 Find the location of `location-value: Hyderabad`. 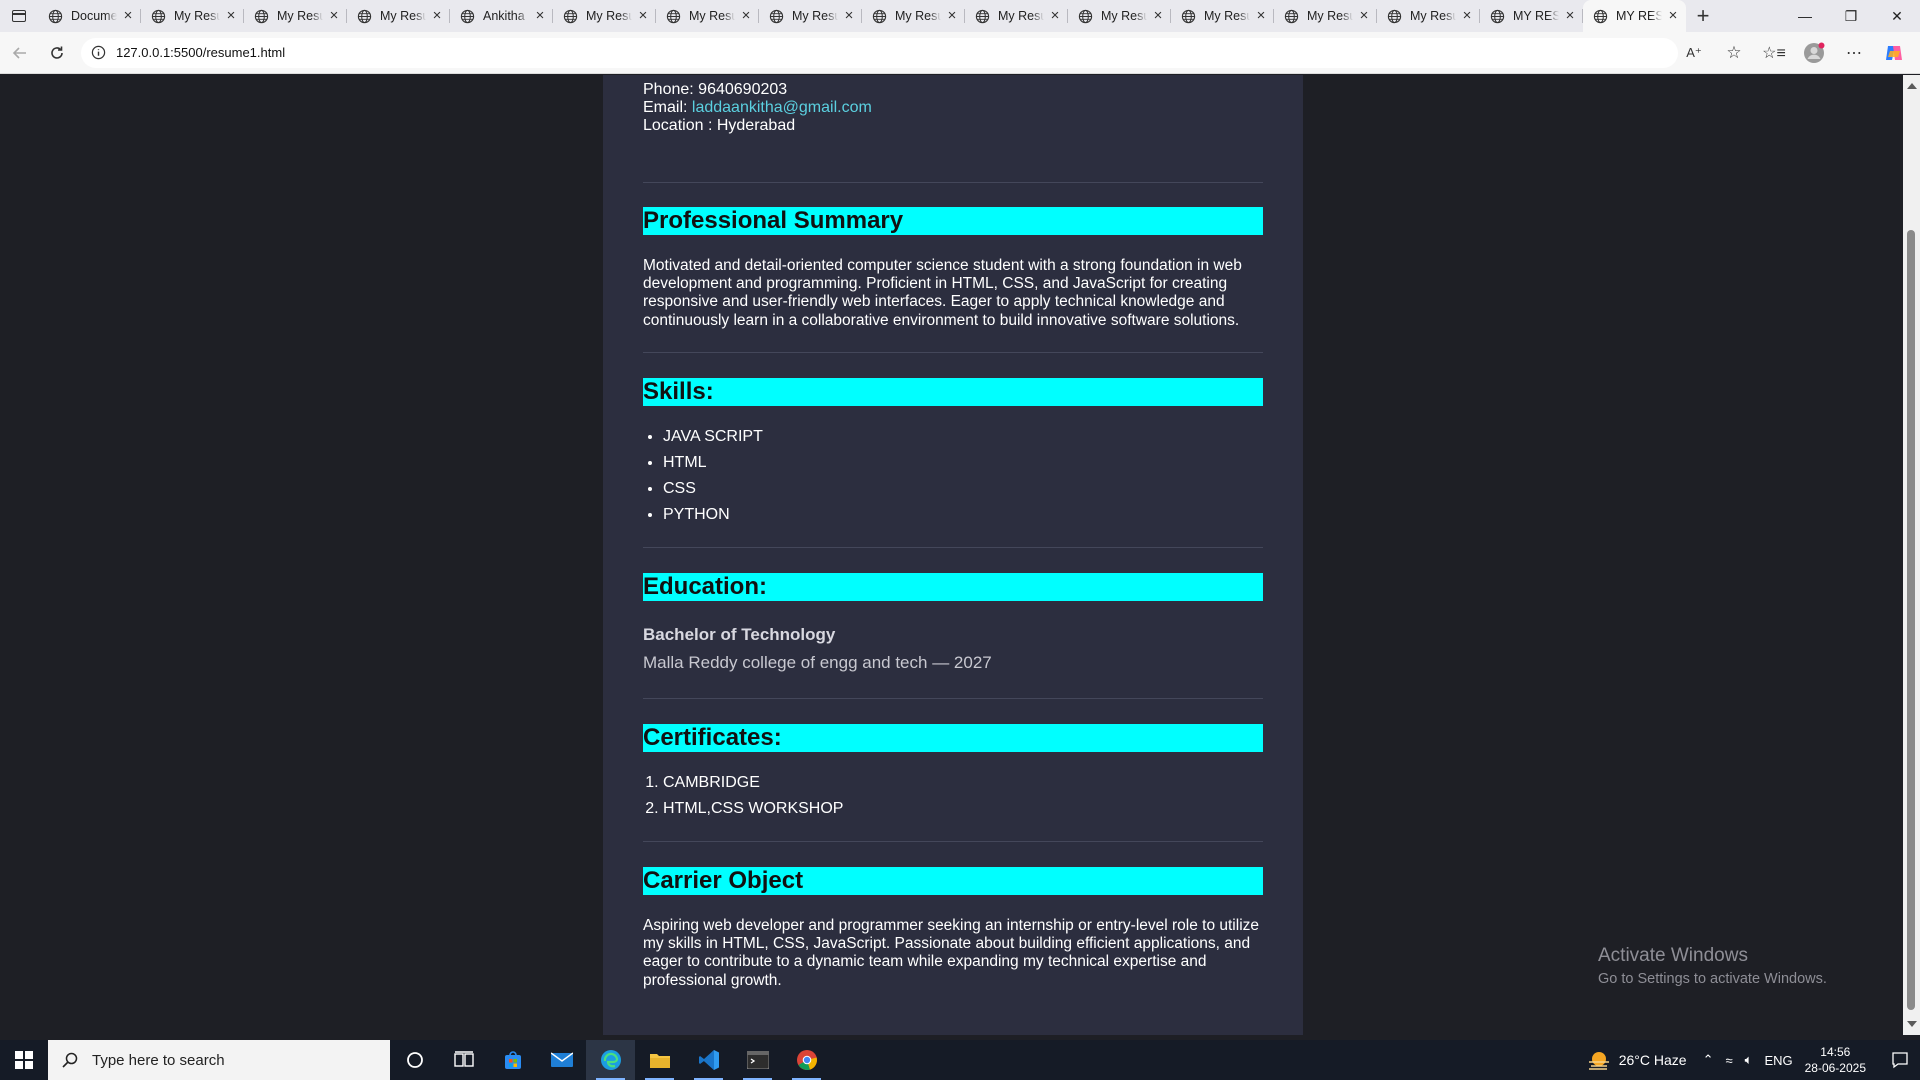

location-value: Hyderabad is located at coordinates (756, 125).